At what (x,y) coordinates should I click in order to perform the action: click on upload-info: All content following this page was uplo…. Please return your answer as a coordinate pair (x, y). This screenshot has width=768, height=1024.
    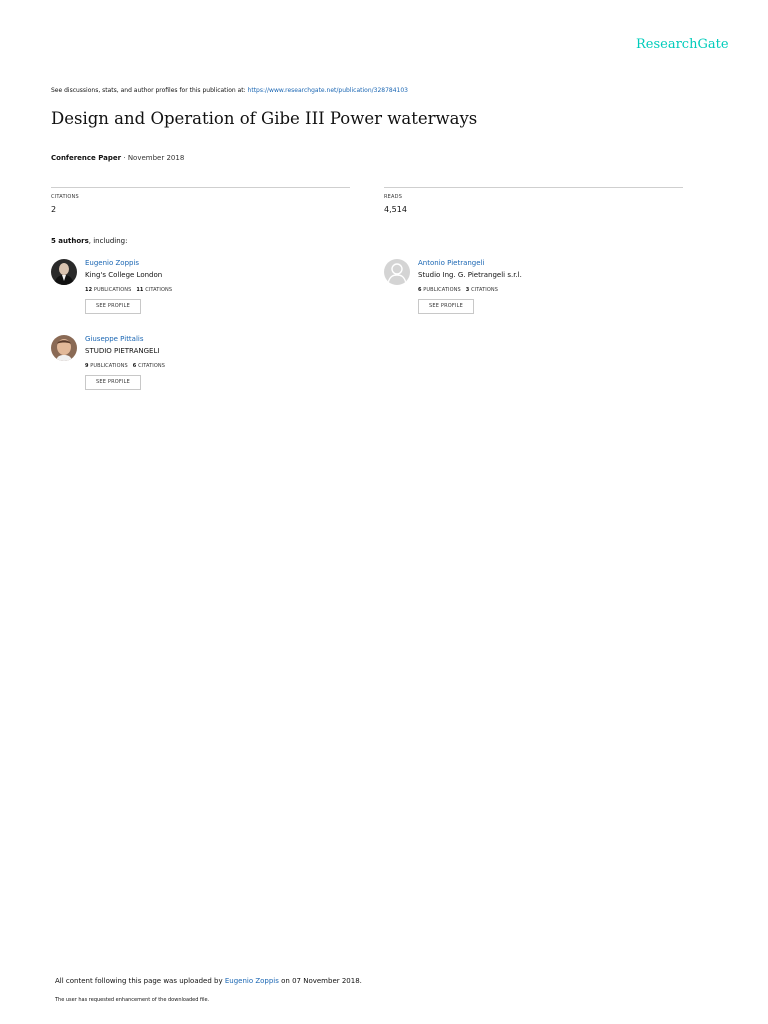
    Looking at the image, I should click on (355, 981).